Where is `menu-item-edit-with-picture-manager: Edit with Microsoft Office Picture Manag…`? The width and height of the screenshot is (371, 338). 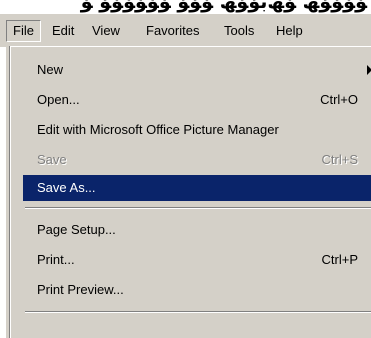
menu-item-edit-with-picture-manager: Edit with Microsoft Office Picture Manag… is located at coordinates (197, 130).